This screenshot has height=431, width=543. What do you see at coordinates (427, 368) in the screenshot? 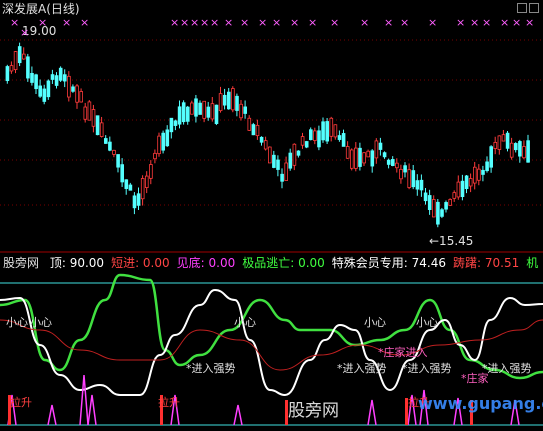
I see `jinru-label-3: *进入强势` at bounding box center [427, 368].